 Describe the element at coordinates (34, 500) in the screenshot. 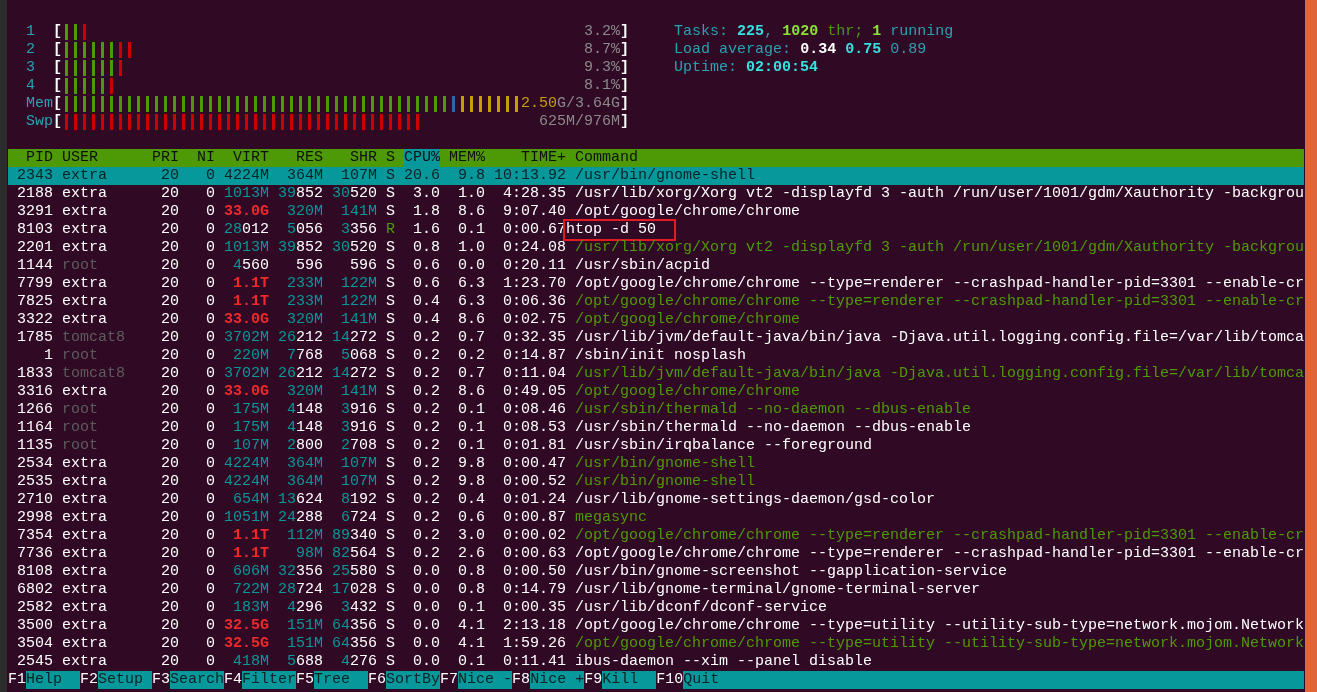

I see `pid-cell-text: 2710` at that location.